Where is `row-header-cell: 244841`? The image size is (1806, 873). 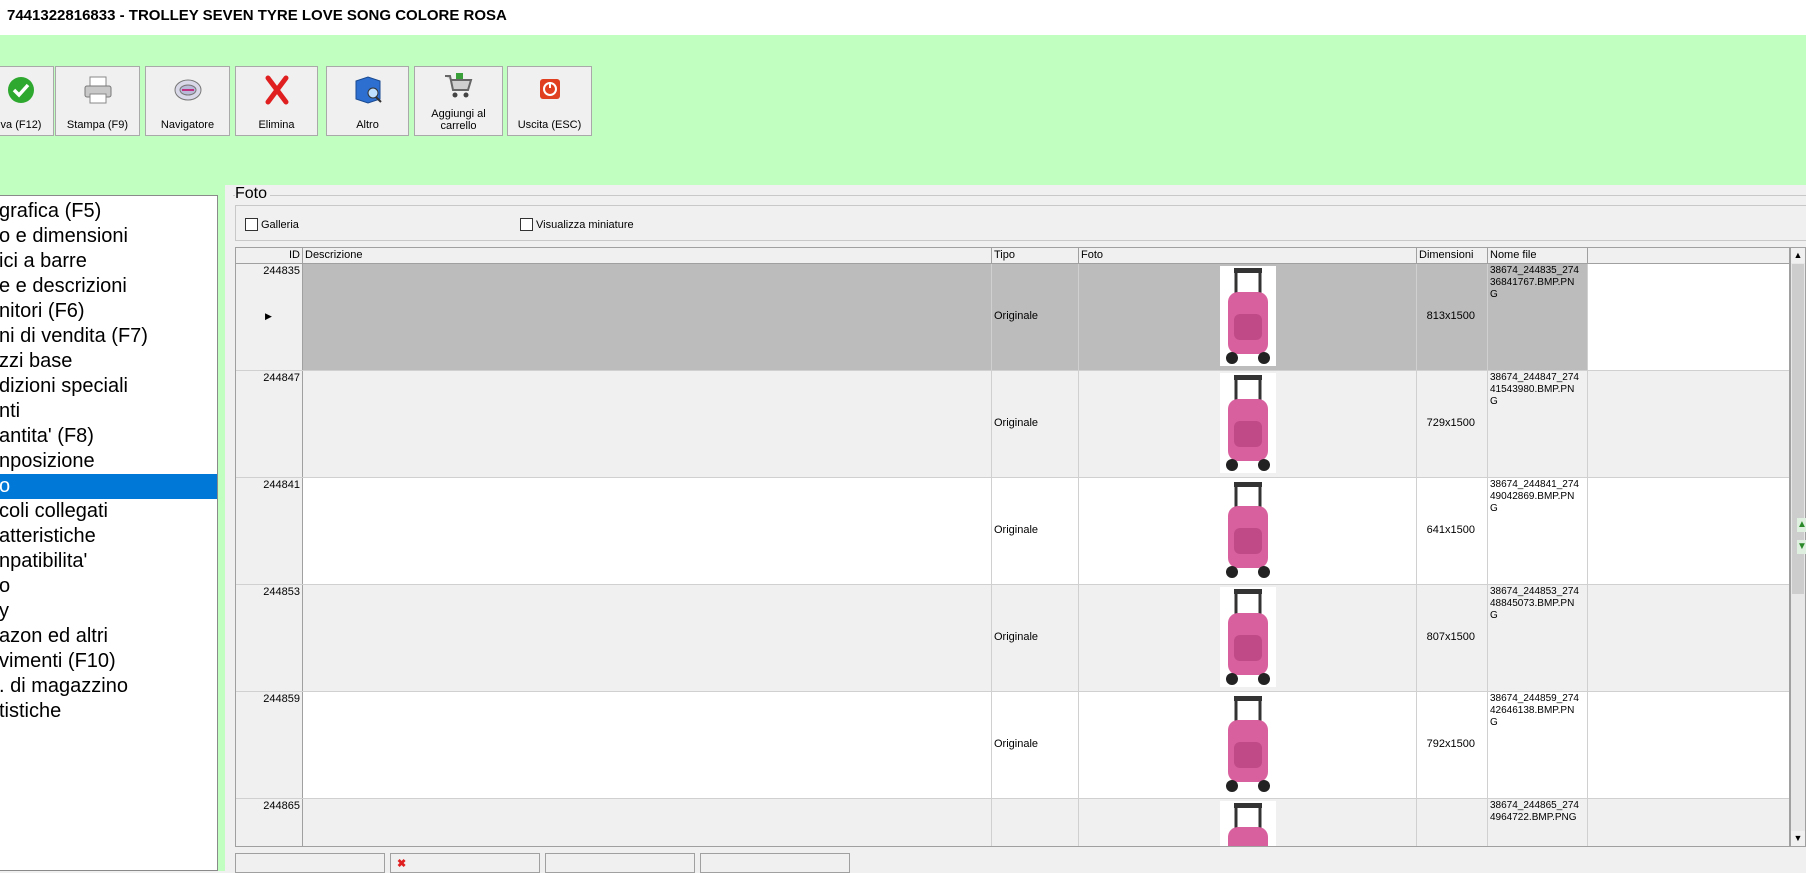 row-header-cell: 244841 is located at coordinates (269, 531).